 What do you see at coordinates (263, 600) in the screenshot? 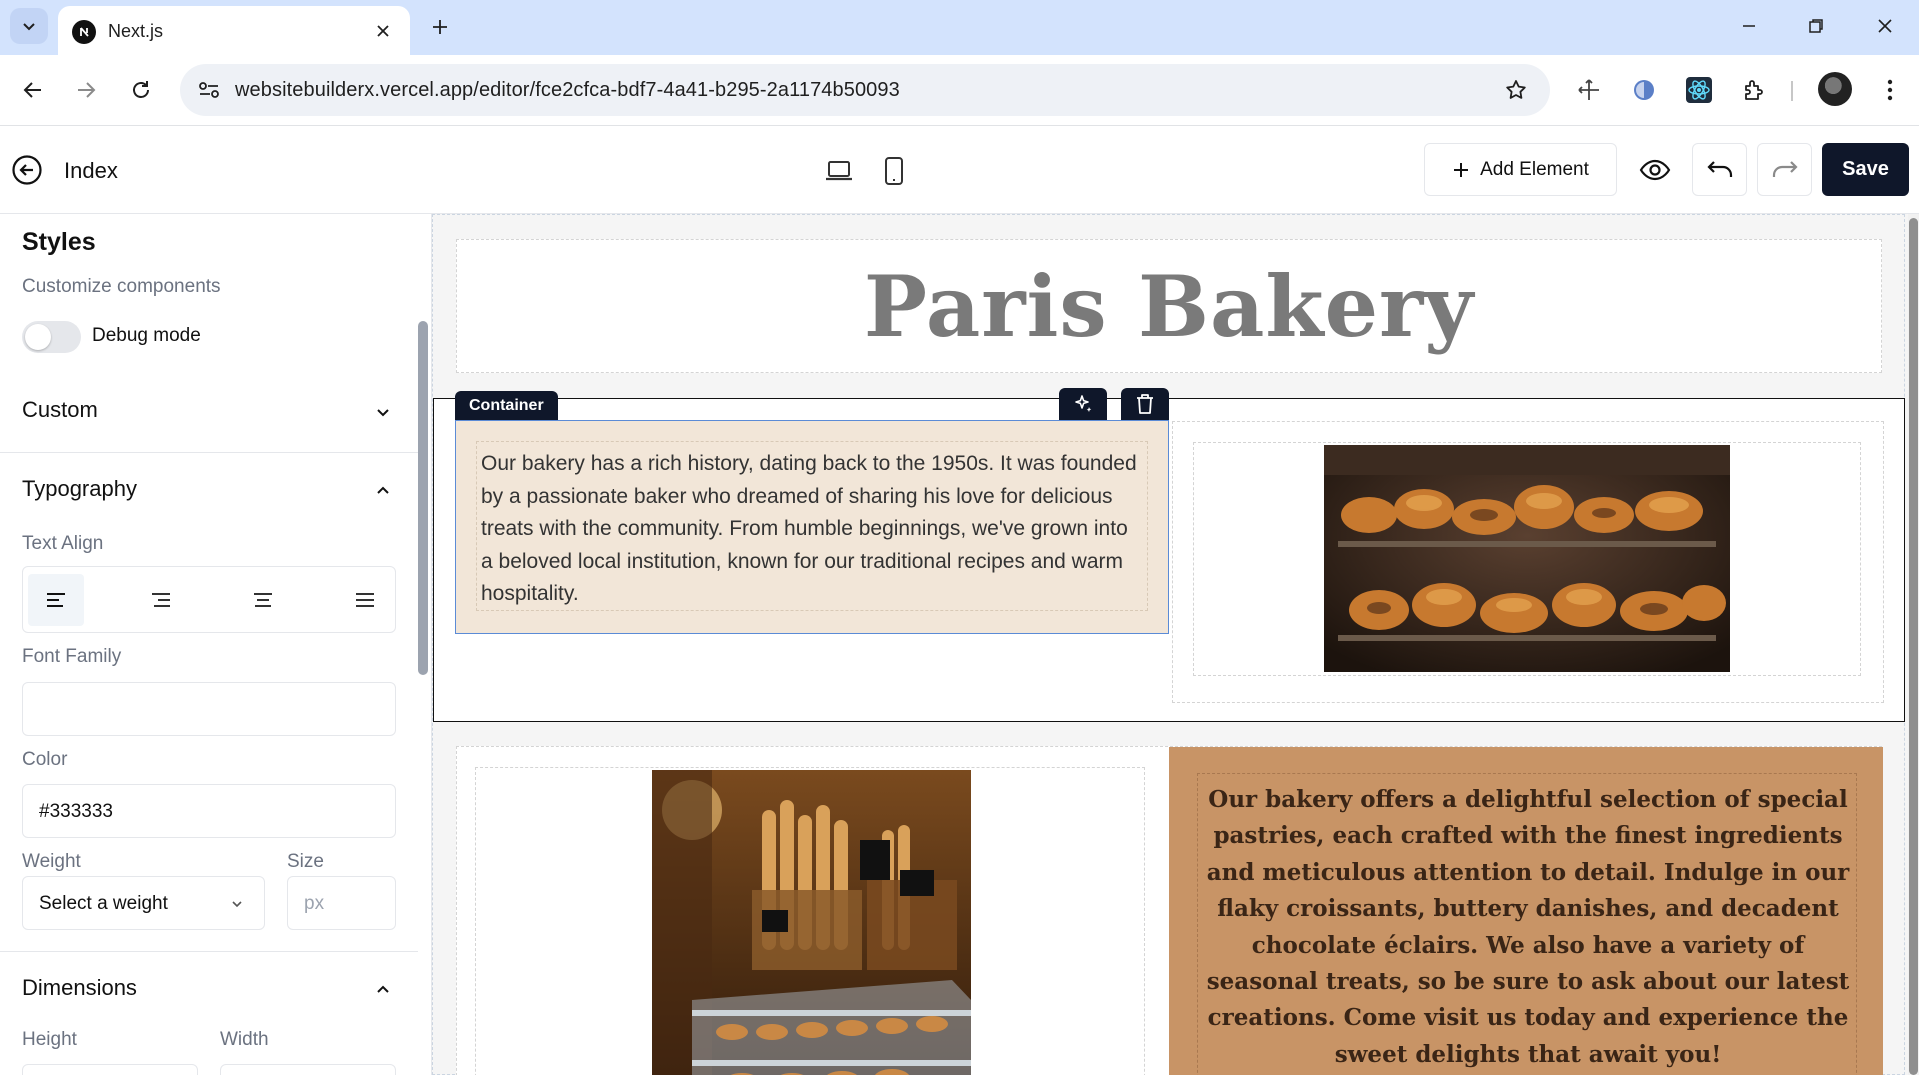
I see `align-center-icon` at bounding box center [263, 600].